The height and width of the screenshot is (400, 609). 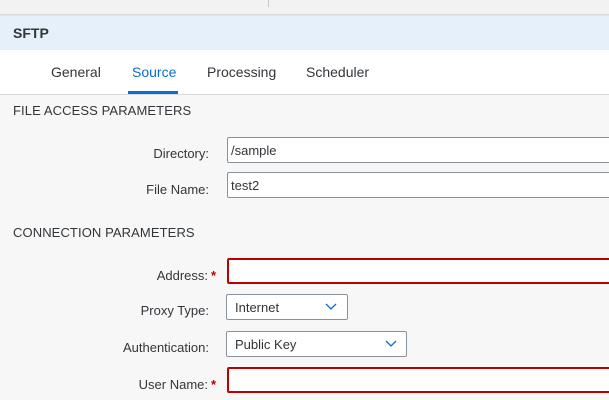 What do you see at coordinates (304, 32) in the screenshot?
I see `page-header: SFTP` at bounding box center [304, 32].